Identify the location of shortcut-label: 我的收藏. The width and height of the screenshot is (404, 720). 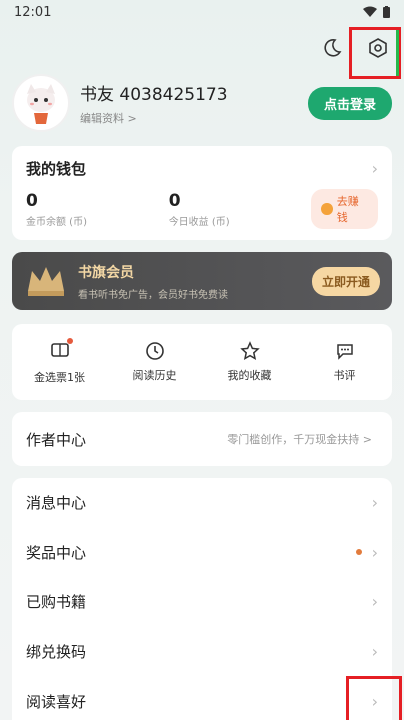
(249, 375).